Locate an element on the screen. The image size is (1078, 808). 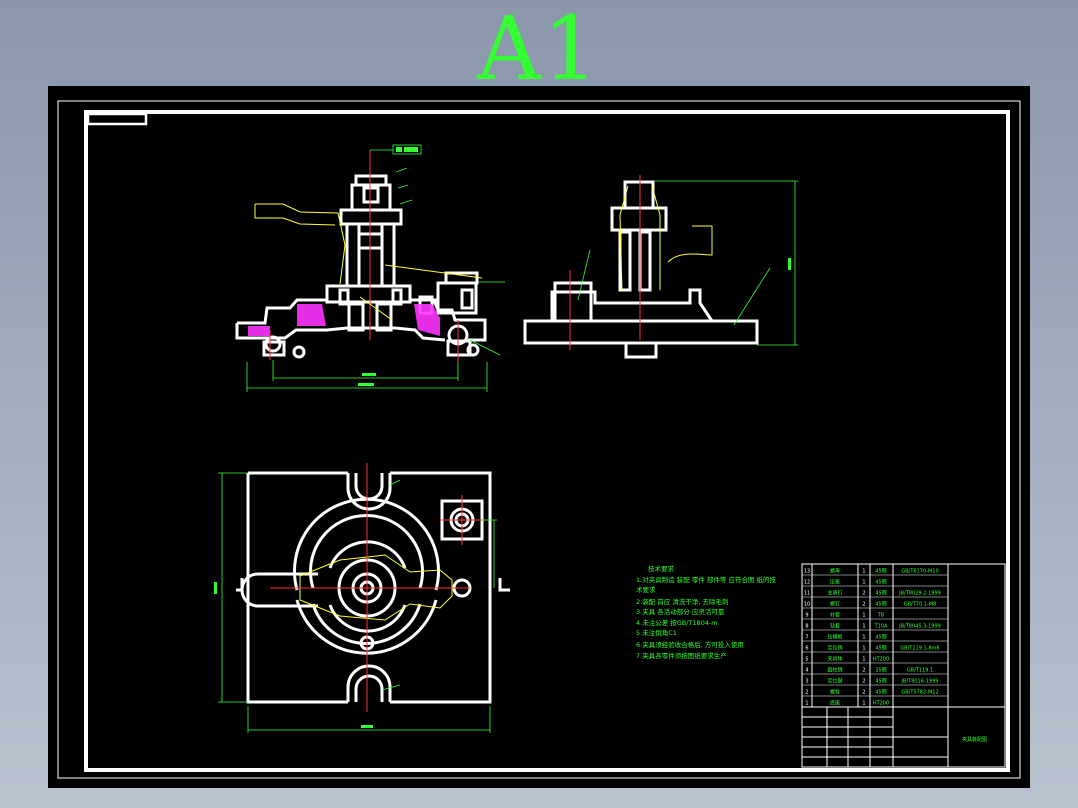
parts-cell-name: 定位销 is located at coordinates (834, 648).